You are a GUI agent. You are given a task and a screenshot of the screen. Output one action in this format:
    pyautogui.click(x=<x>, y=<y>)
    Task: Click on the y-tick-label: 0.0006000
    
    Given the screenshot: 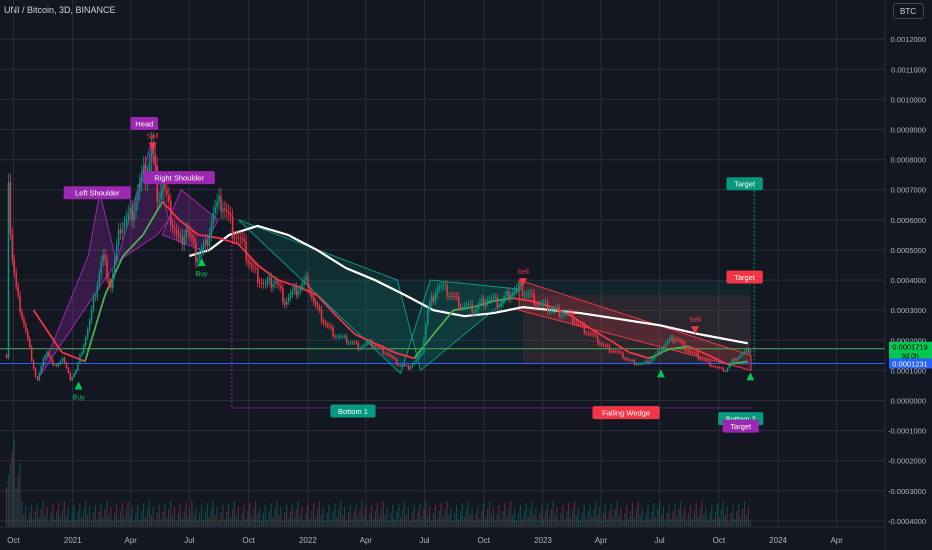 What is the action you would take?
    pyautogui.click(x=908, y=220)
    